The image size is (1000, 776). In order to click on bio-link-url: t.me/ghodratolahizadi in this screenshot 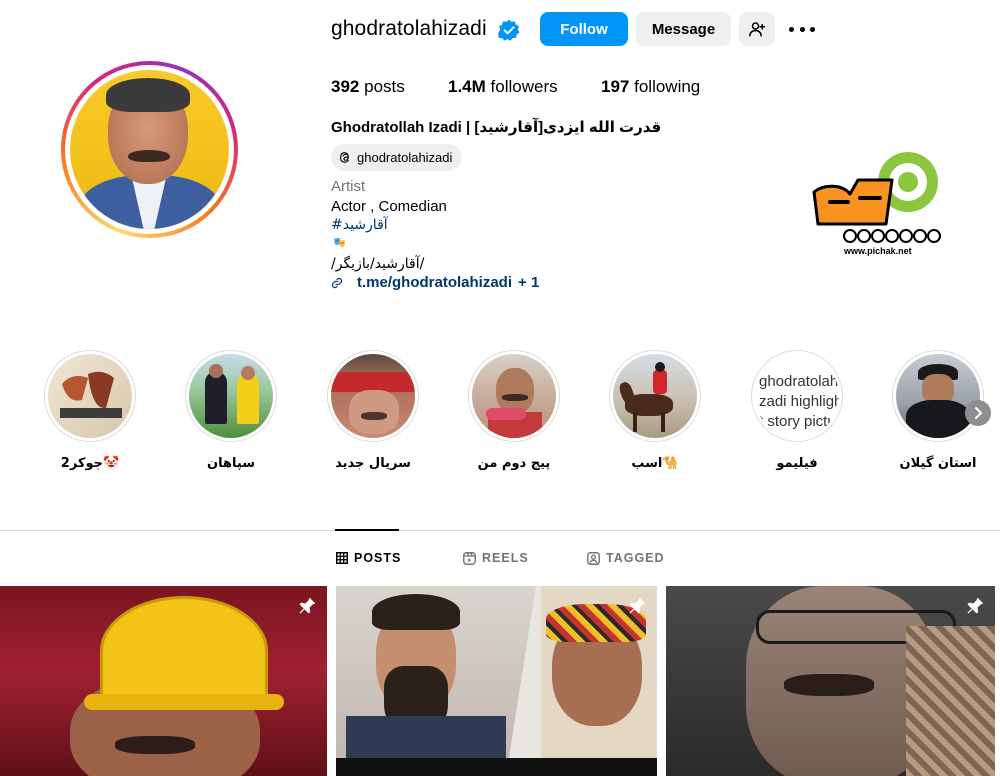, I will do `click(434, 282)`.